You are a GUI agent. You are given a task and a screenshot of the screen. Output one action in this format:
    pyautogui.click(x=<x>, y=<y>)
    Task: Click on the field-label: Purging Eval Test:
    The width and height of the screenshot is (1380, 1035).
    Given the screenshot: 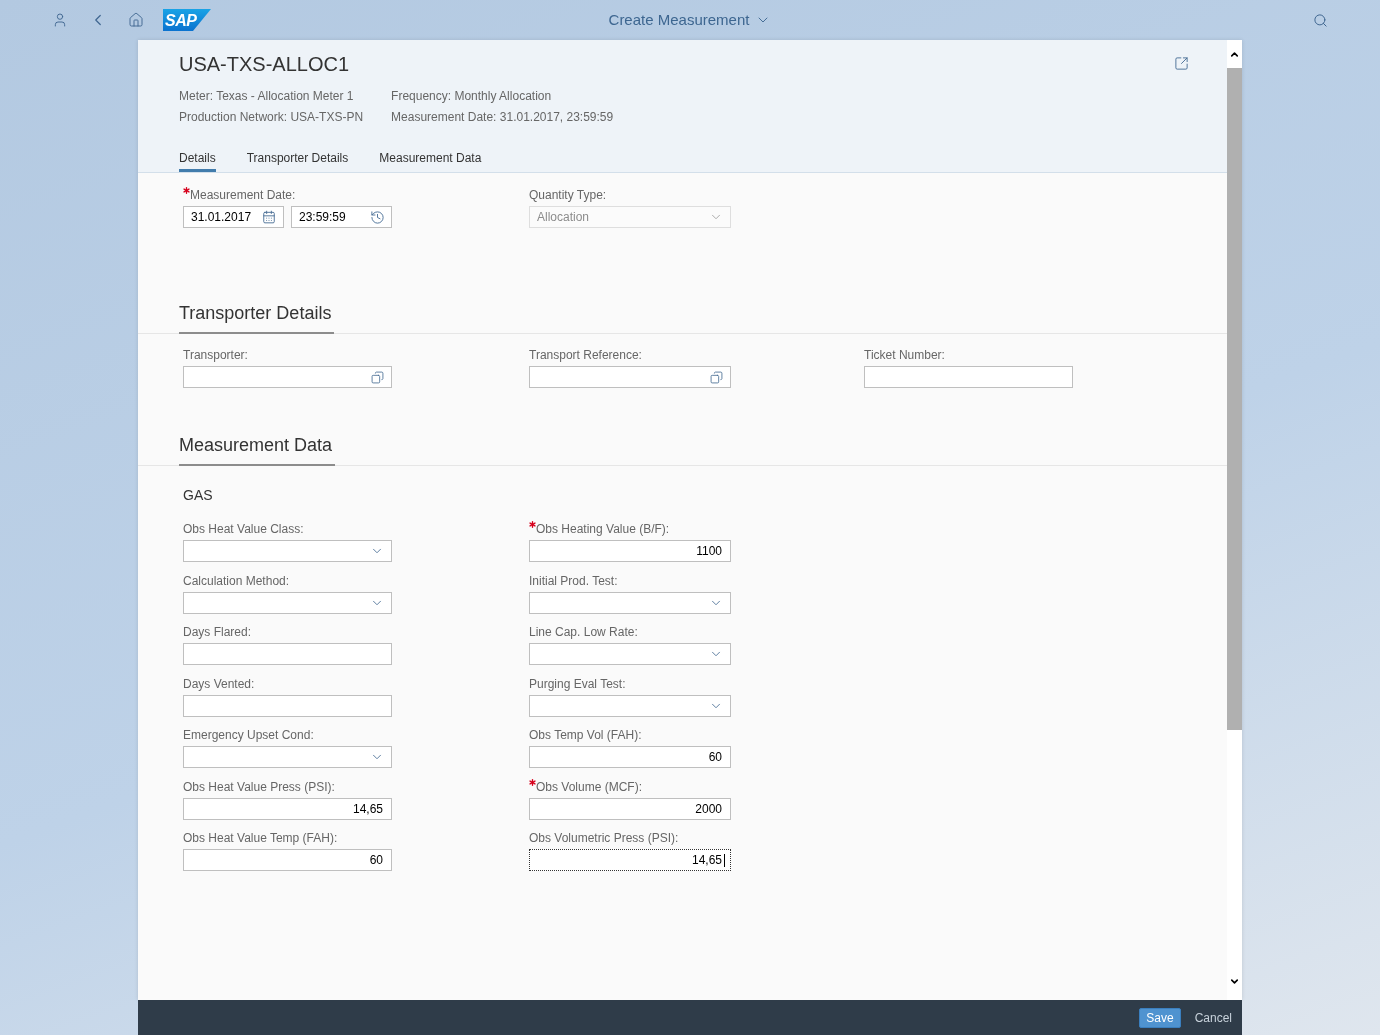 What is the action you would take?
    pyautogui.click(x=577, y=683)
    